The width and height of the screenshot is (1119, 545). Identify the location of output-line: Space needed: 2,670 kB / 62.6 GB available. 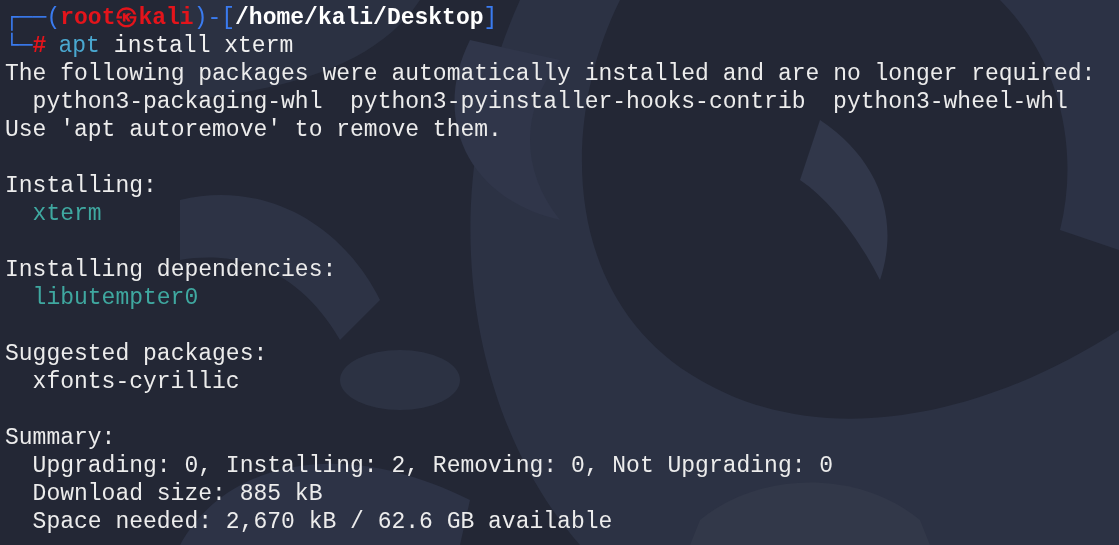
(322, 522).